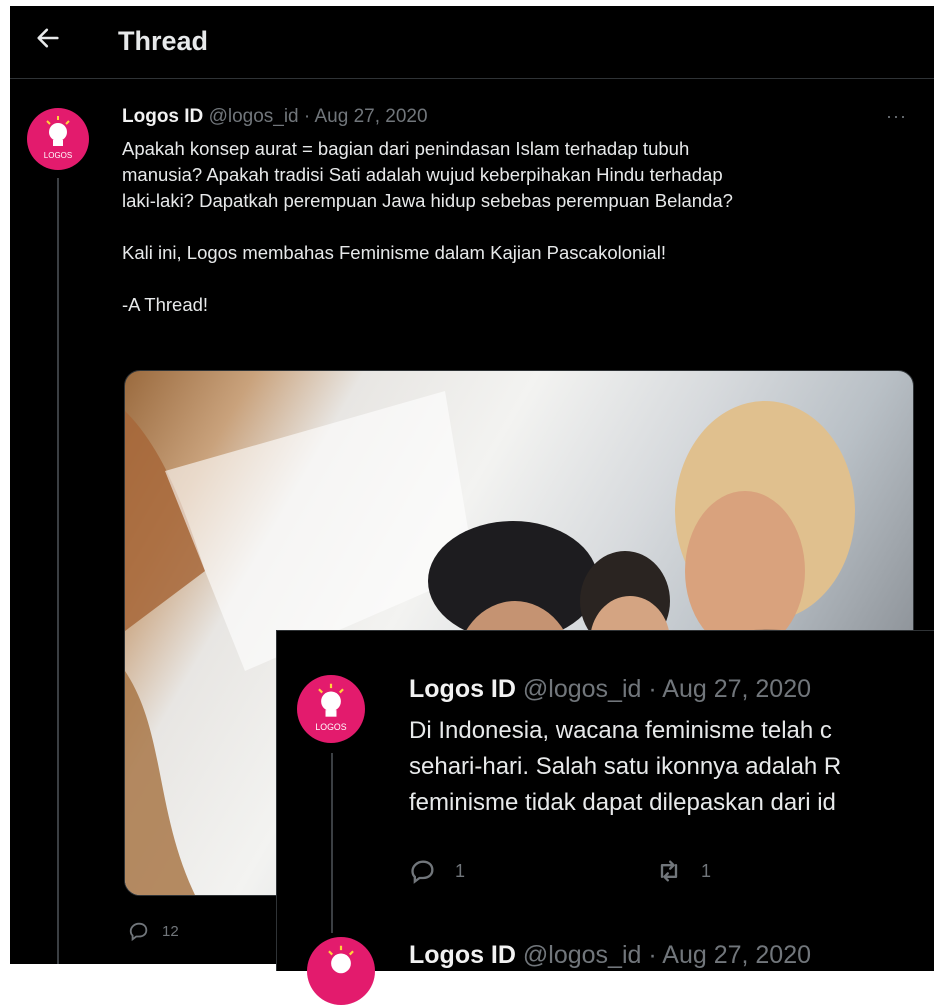 The image size is (934, 1005). What do you see at coordinates (341, 959) in the screenshot?
I see `lightbulb-logo-icon` at bounding box center [341, 959].